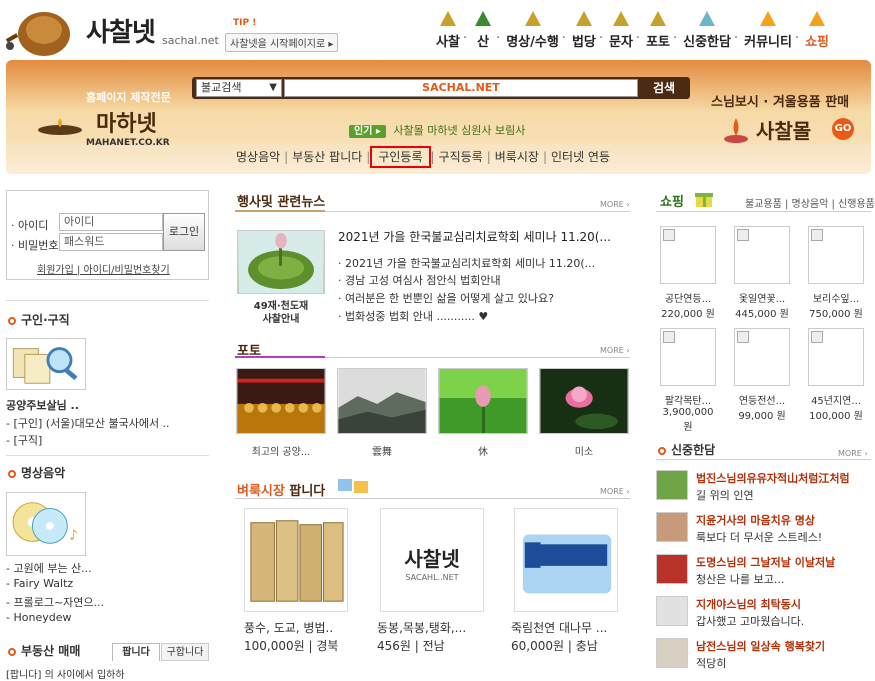  Describe the element at coordinates (432, 560) in the screenshot. I see `product-image-placeholder: 사찰넷 SACAHL..NET` at that location.